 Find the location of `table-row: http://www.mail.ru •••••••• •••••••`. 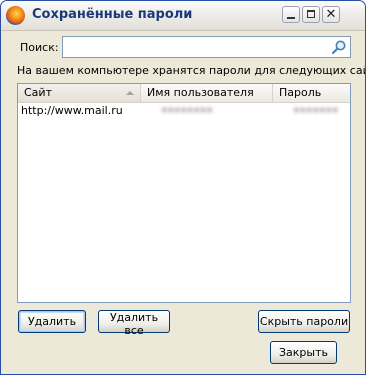

table-row: http://www.mail.ru •••••••• ••••••• is located at coordinates (184, 111).